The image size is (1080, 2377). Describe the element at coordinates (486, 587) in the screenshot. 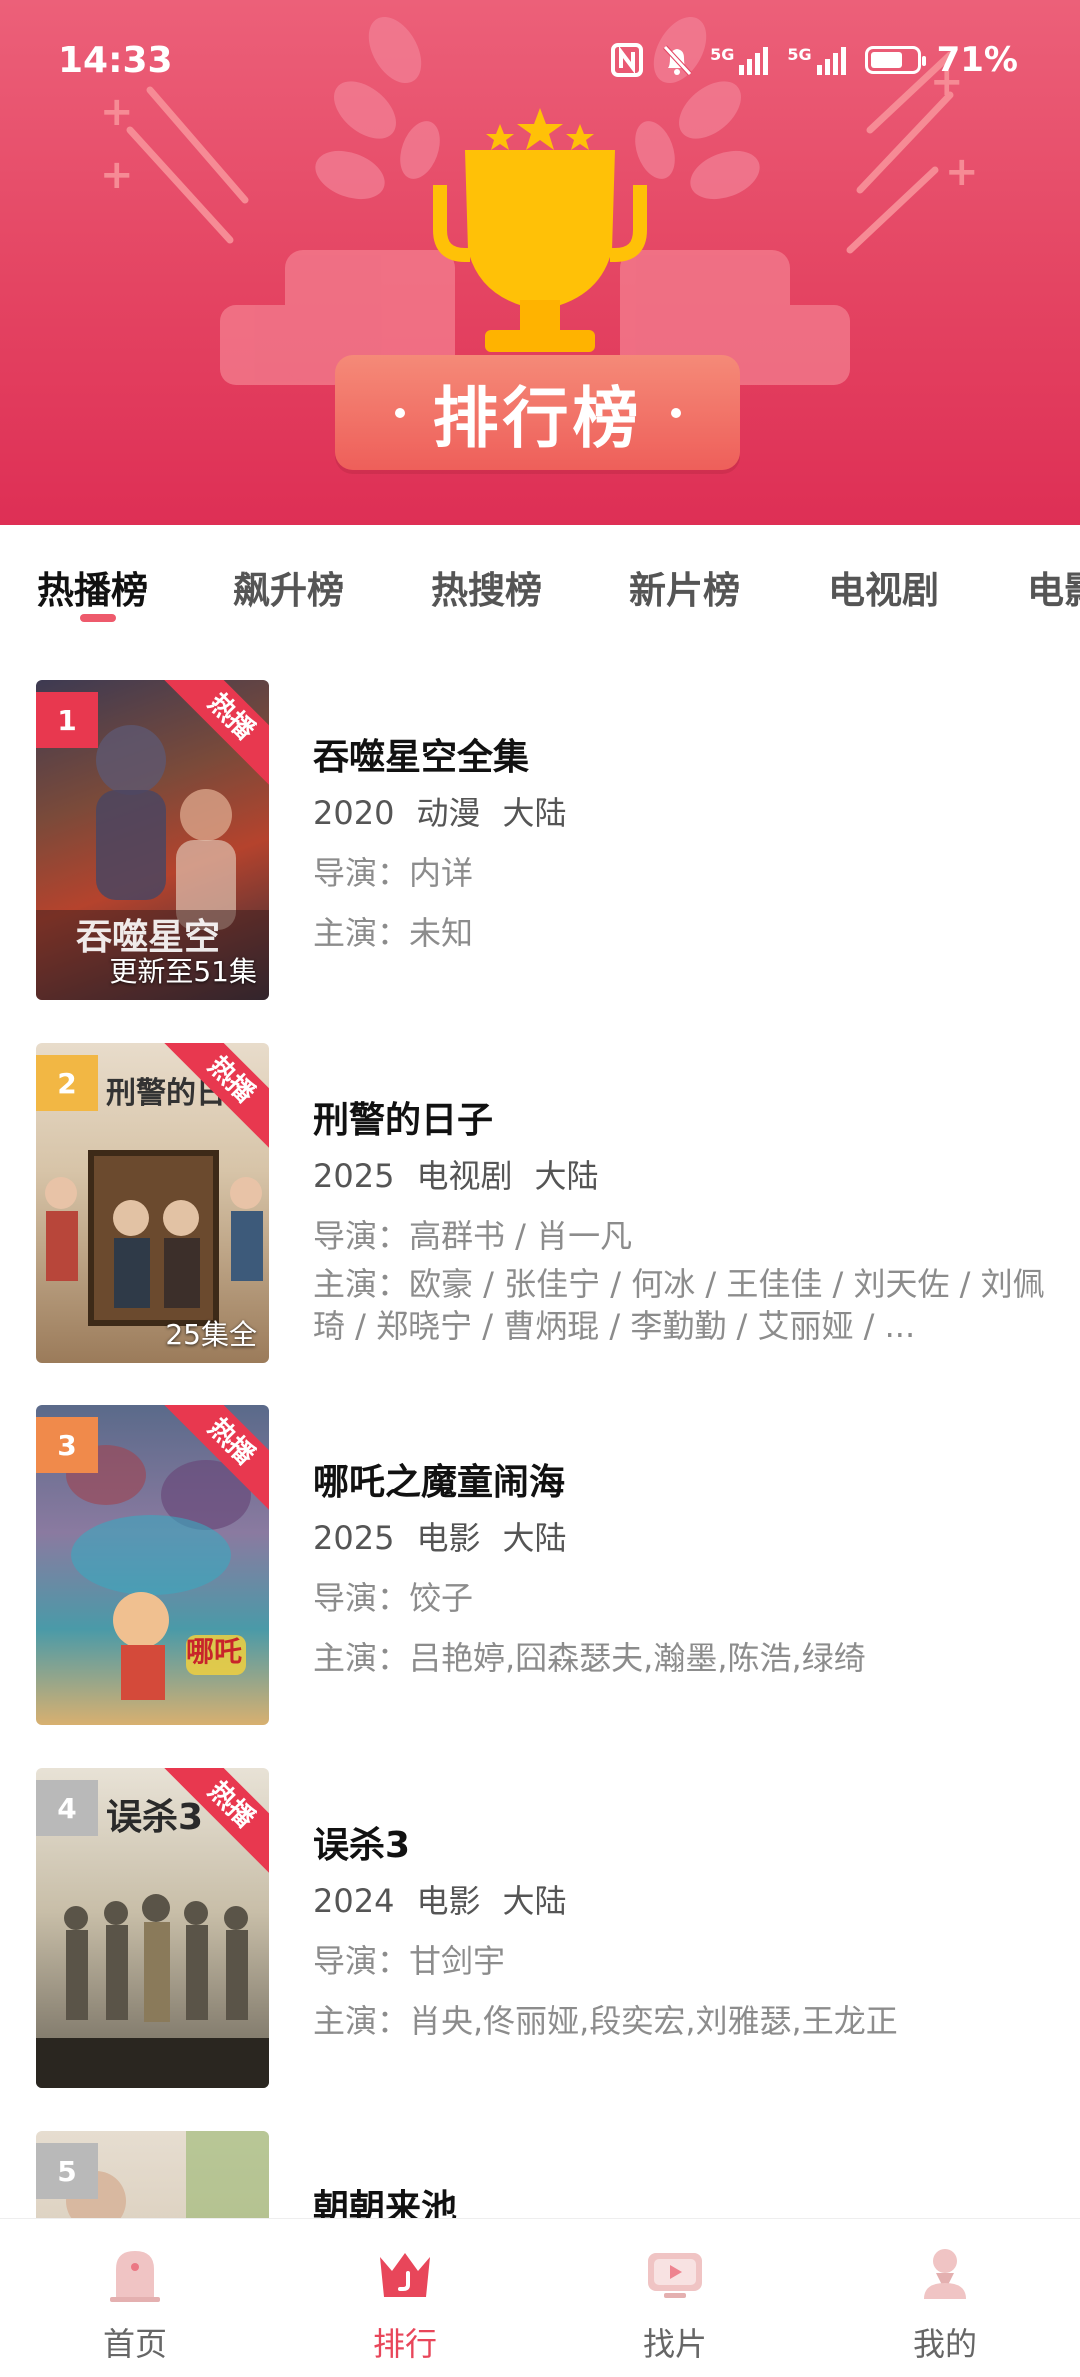

I see `tab-hot-search: 热搜榜` at that location.